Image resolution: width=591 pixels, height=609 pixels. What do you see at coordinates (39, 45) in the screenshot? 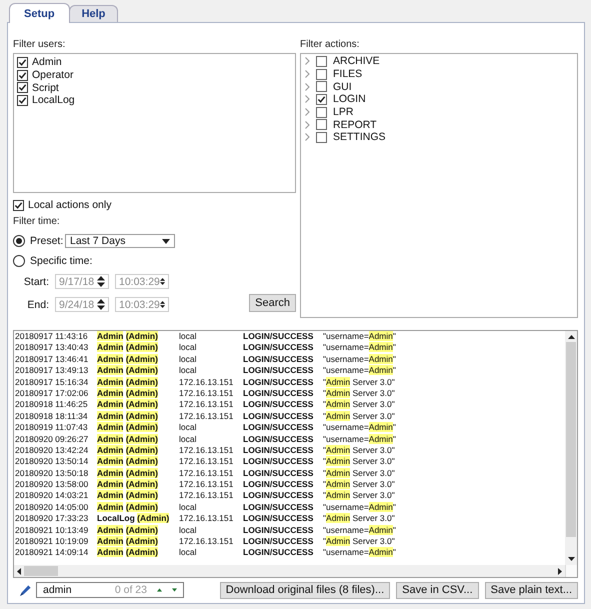
I see `section-label: Filter users:` at bounding box center [39, 45].